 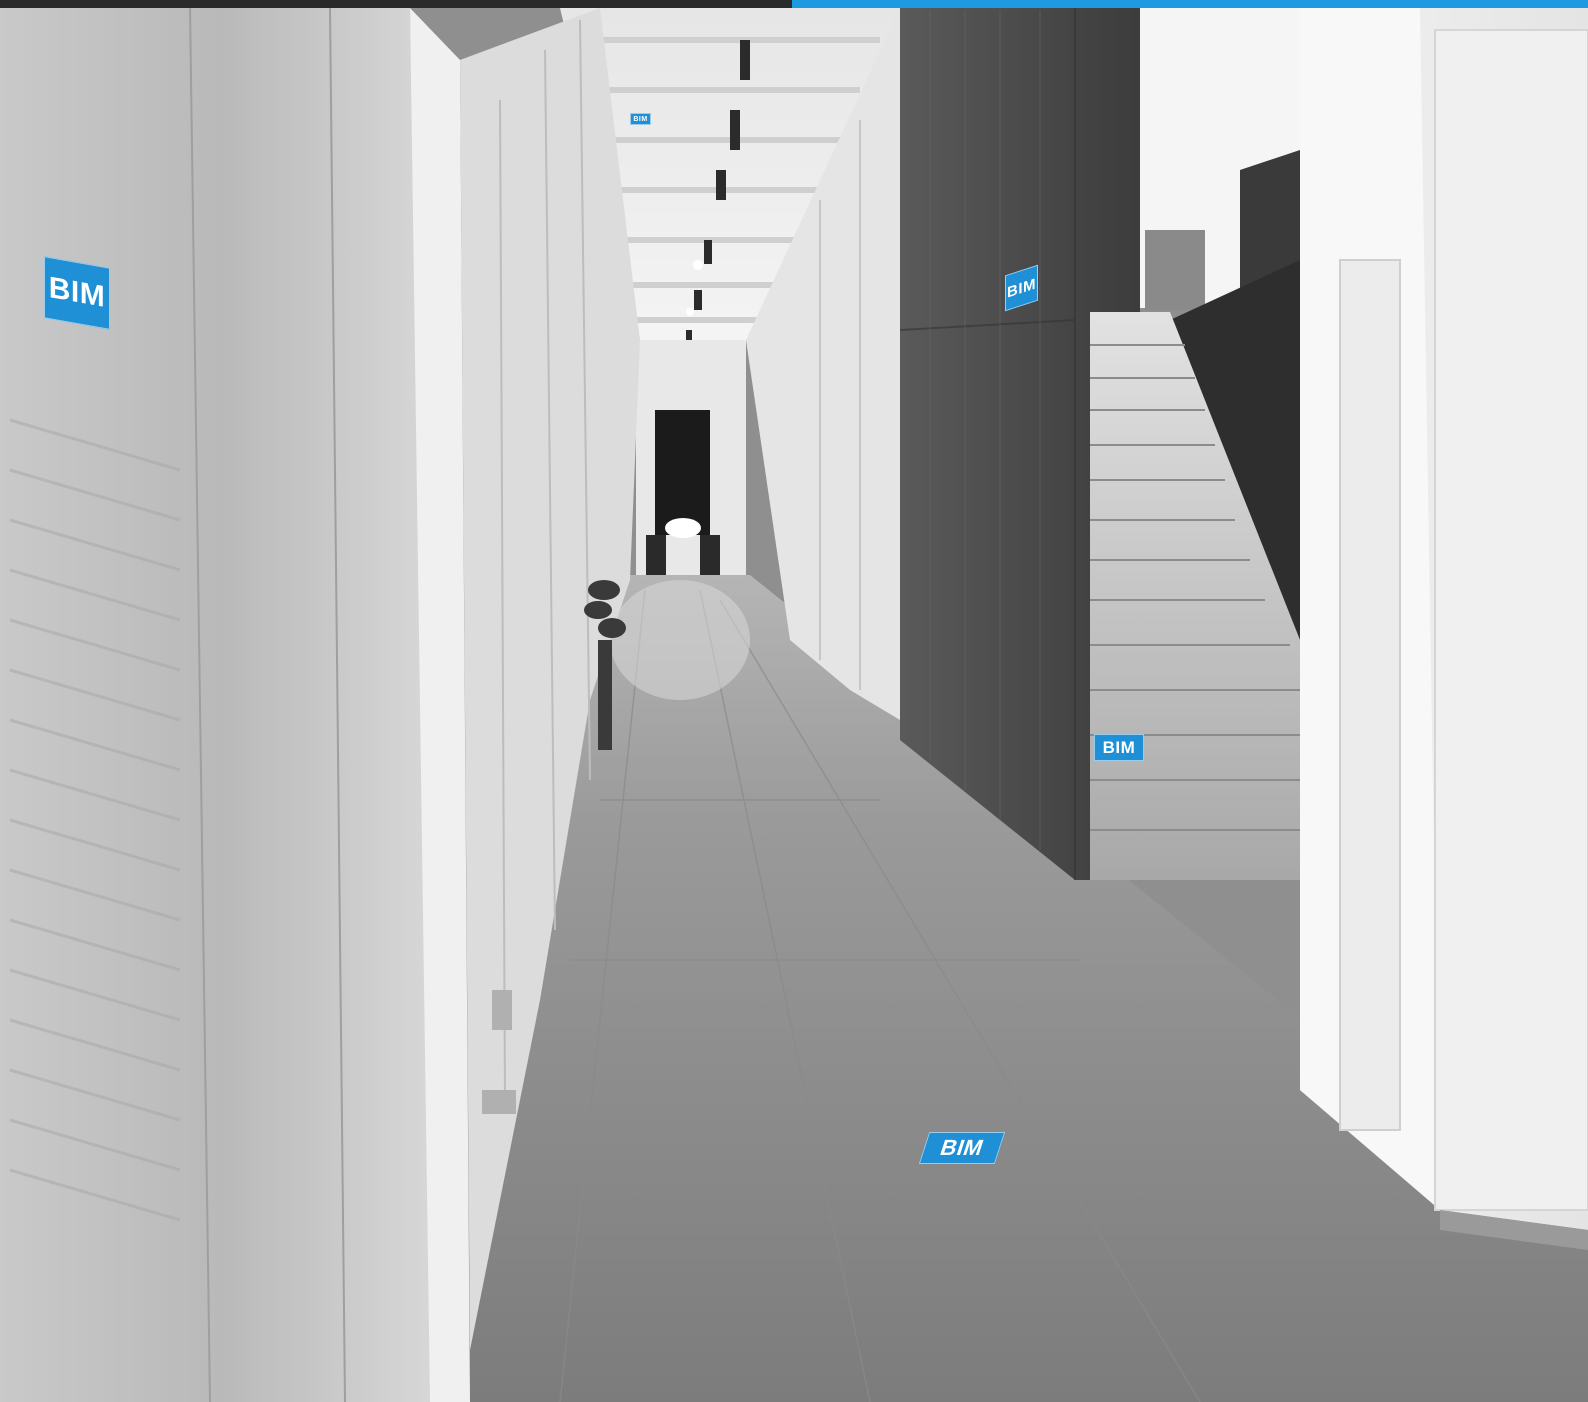 What do you see at coordinates (77, 293) in the screenshot?
I see `bim-tag-left-wall: BIM` at bounding box center [77, 293].